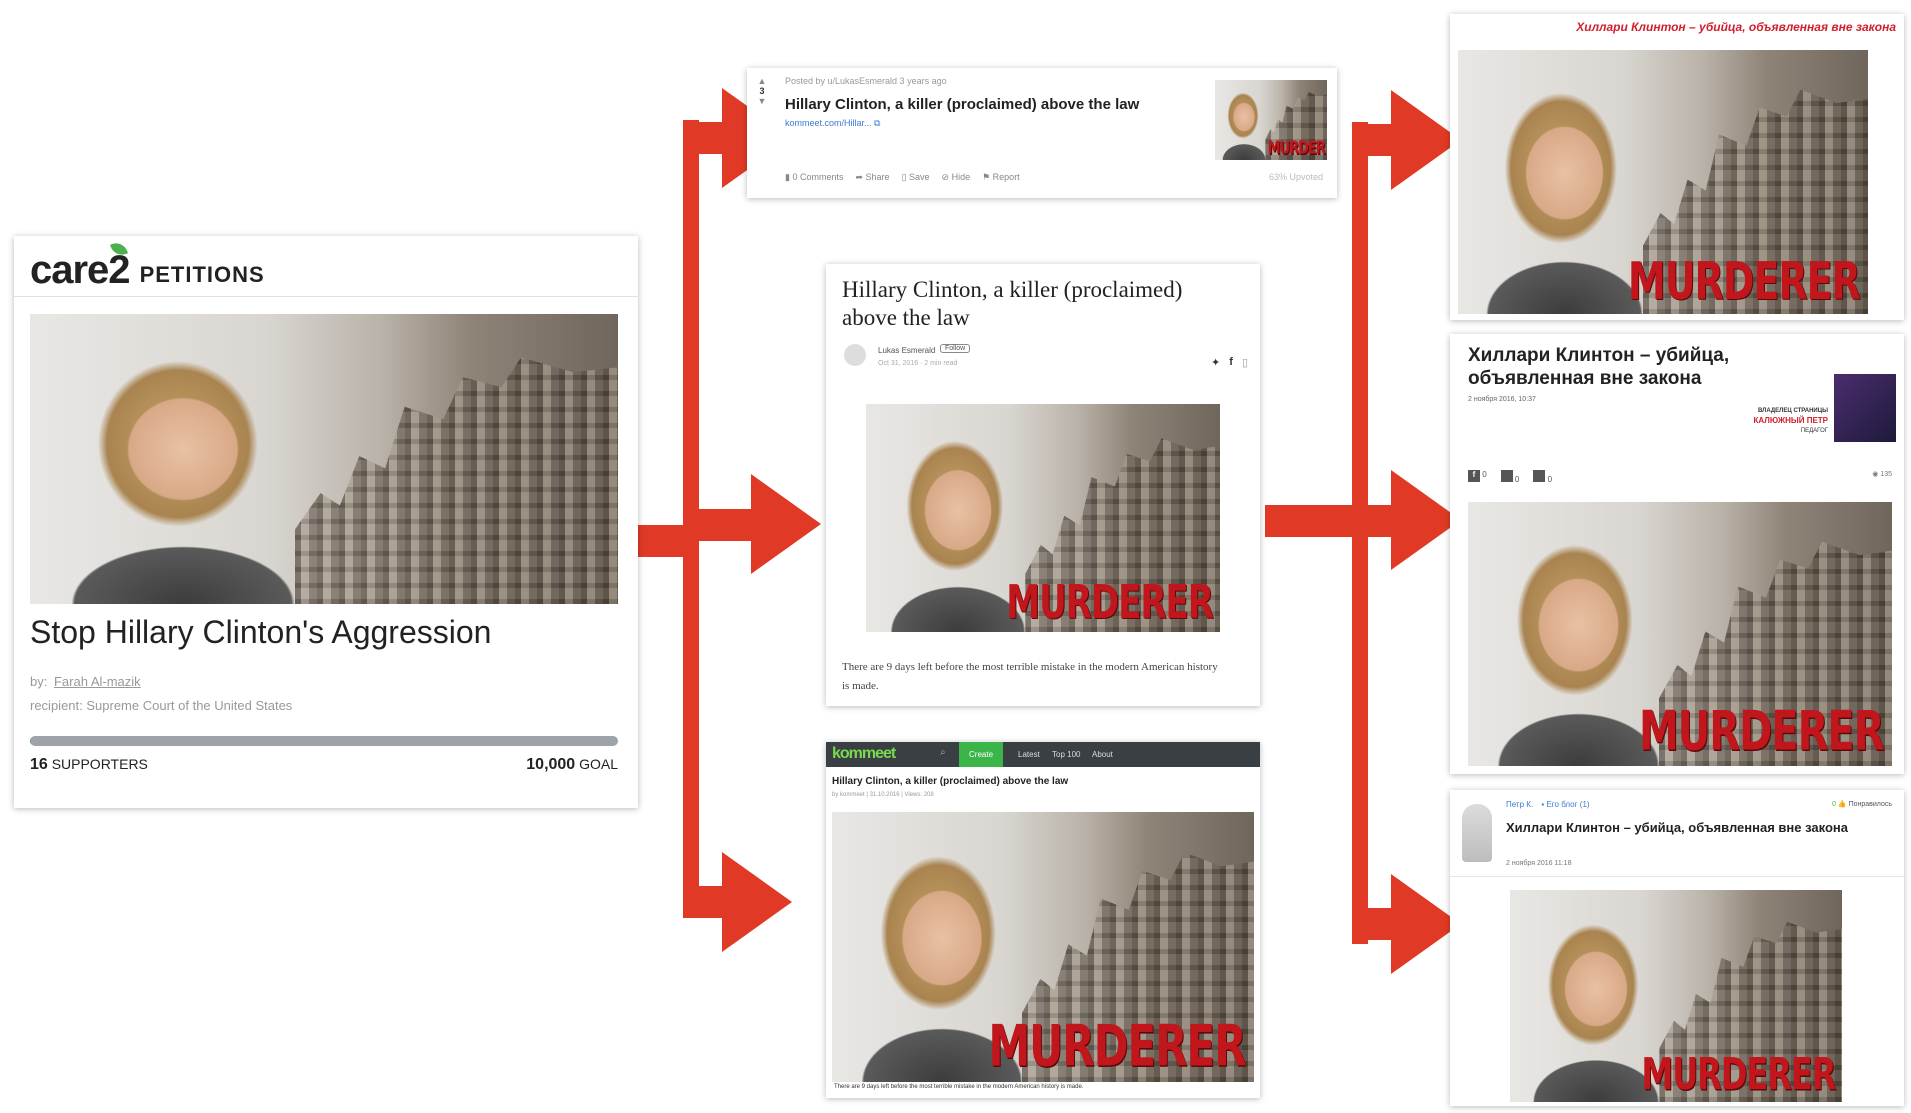 Image resolution: width=1911 pixels, height=1113 pixels. I want to click on user-silhouette, so click(1477, 833).